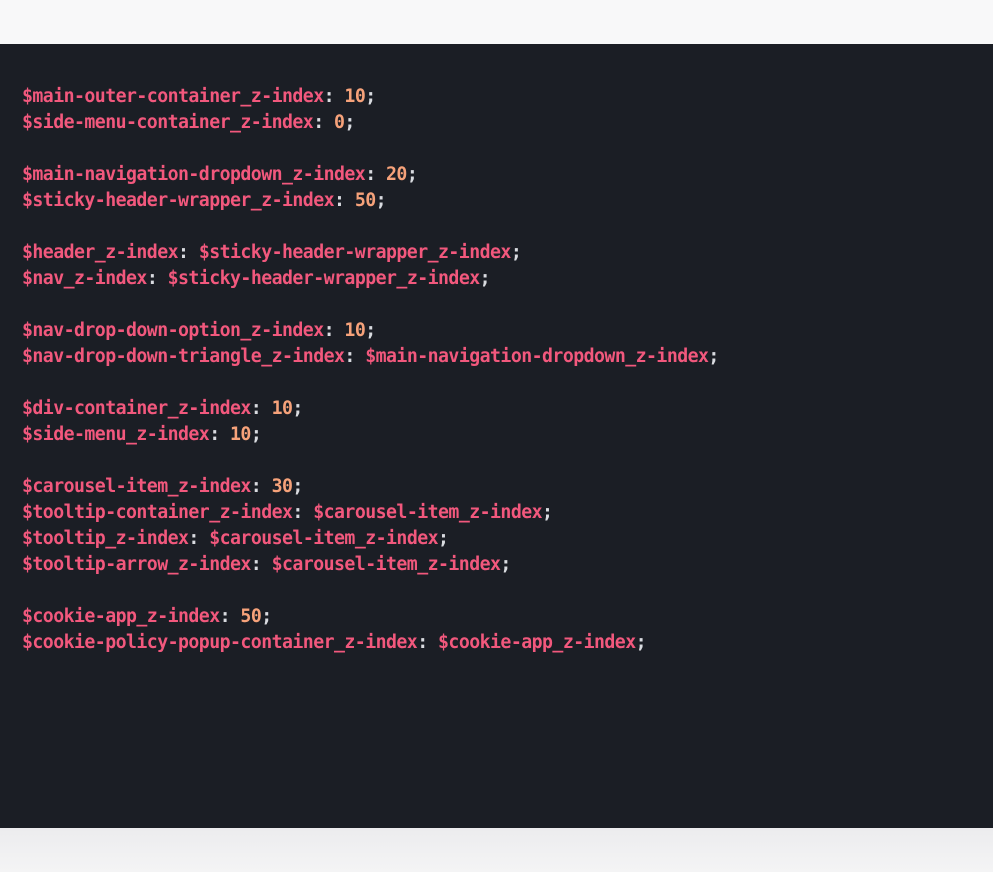  I want to click on variable-name: $side-menu-container_z-index, so click(168, 122).